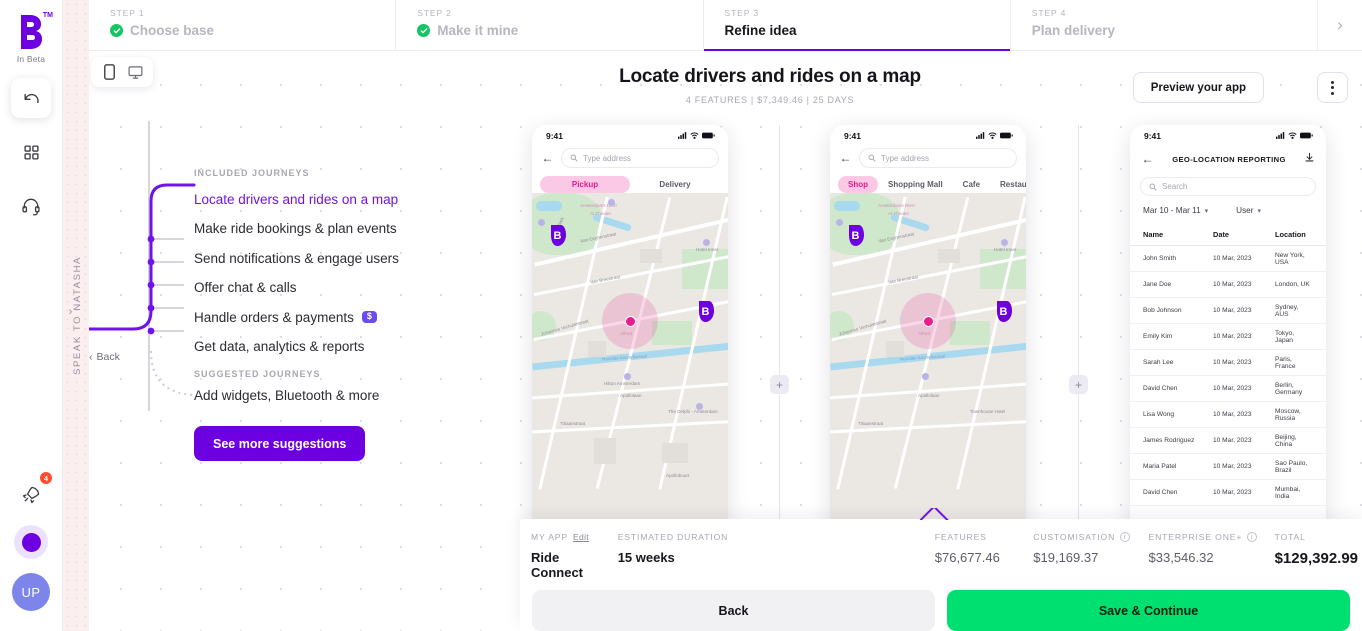 The image size is (1362, 631). What do you see at coordinates (1228, 259) in the screenshot?
I see `table-row: John Smith 10 Mar, 2023 New York, USA` at bounding box center [1228, 259].